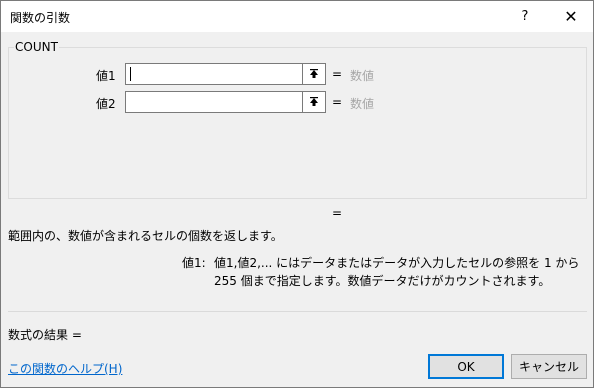  I want to click on text-caret, so click(130, 74).